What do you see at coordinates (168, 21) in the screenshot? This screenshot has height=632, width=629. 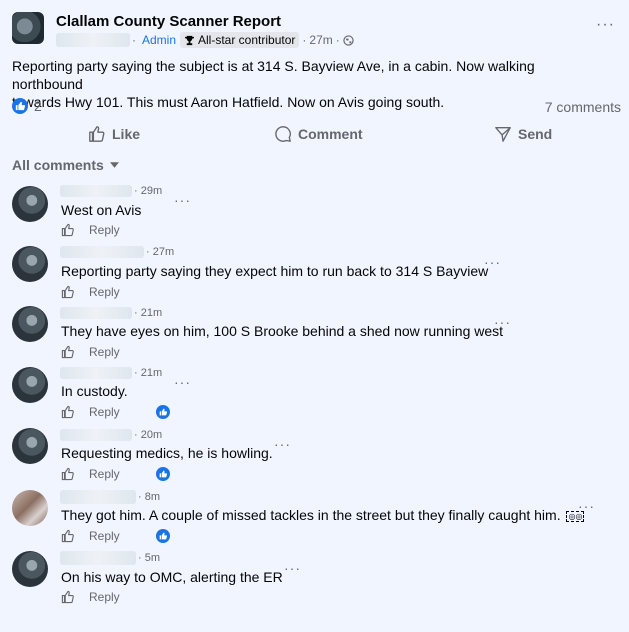 I see `group-name: Clallam County Scanner Report` at bounding box center [168, 21].